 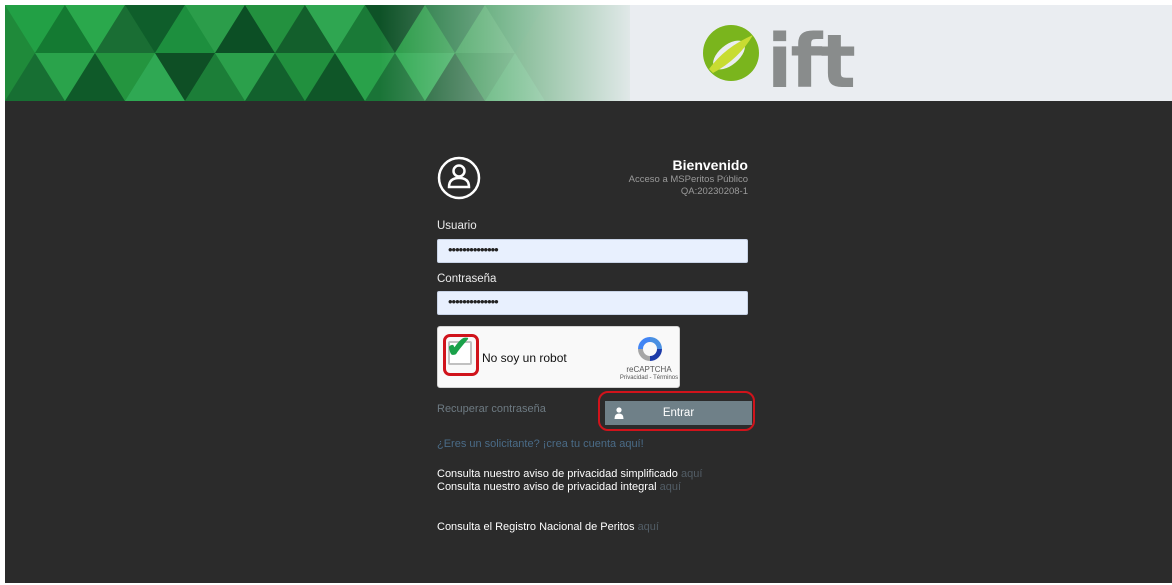 I want to click on registry-text: Consulta el Registro Nacional de Peritos, so click(x=536, y=527).